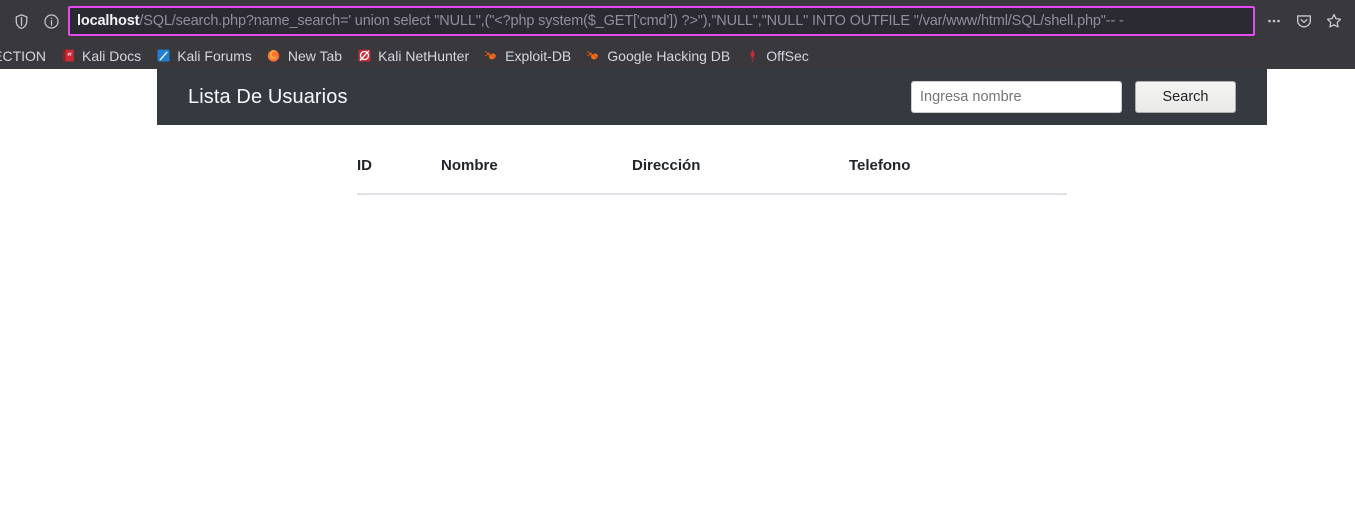 Image resolution: width=1355 pixels, height=514 pixels. What do you see at coordinates (958, 176) in the screenshot?
I see `column-header-telefono: Telefono` at bounding box center [958, 176].